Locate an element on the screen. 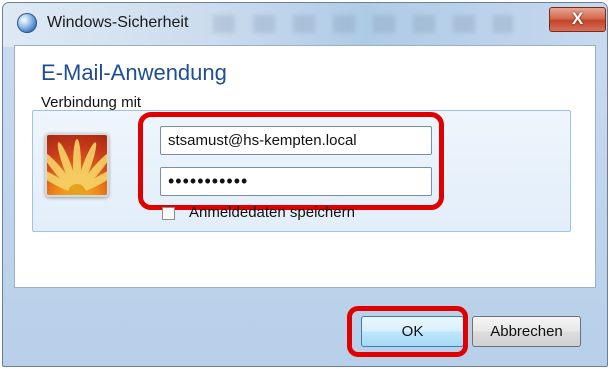 The image size is (613, 369). title-bar: Windows-Sicherheit X is located at coordinates (305, 25).